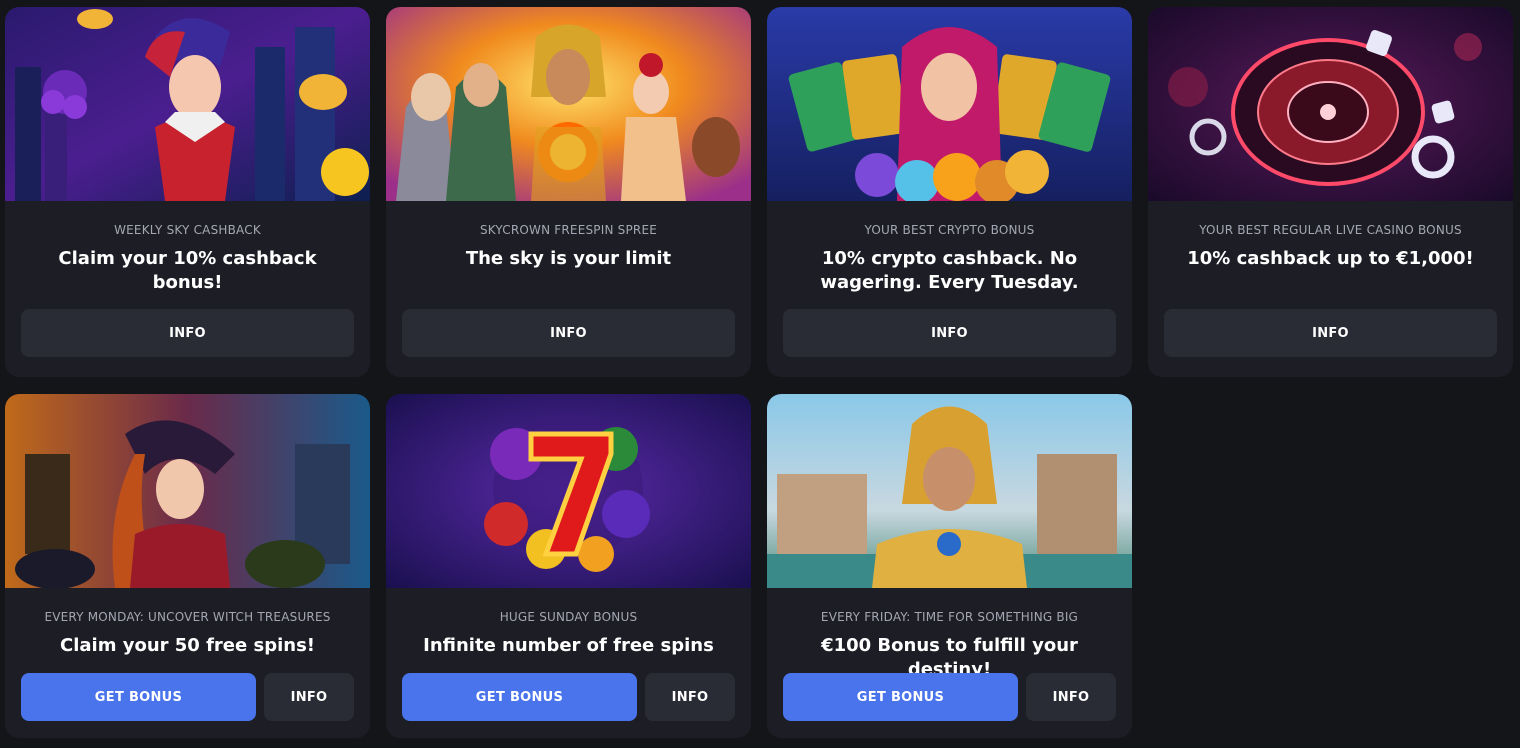 This screenshot has height=748, width=1520. What do you see at coordinates (187, 230) in the screenshot?
I see `promo-eyebrow: WEEKLY SKY CASHBACK` at bounding box center [187, 230].